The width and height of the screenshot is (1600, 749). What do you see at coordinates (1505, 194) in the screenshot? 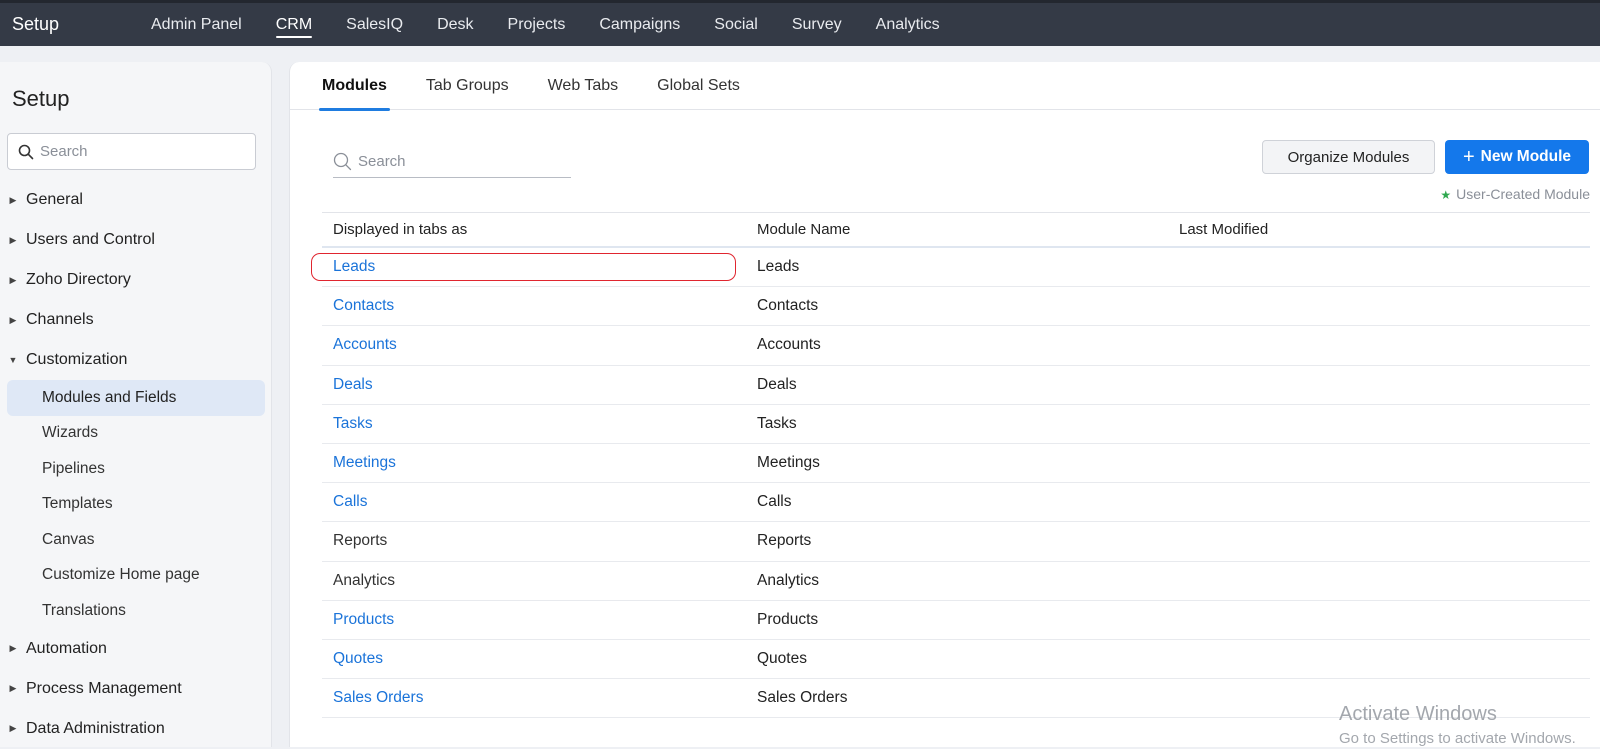
I see `user-created-legend: ★ User-Created Module` at bounding box center [1505, 194].